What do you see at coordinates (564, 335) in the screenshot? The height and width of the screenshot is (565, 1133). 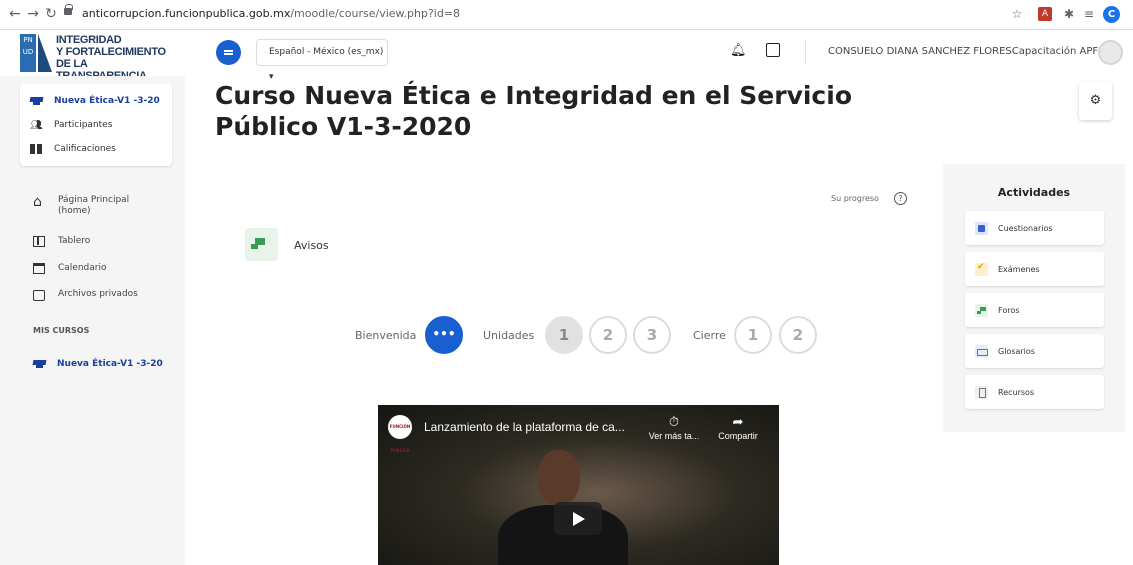 I see `section-nav-unit-1: 1` at bounding box center [564, 335].